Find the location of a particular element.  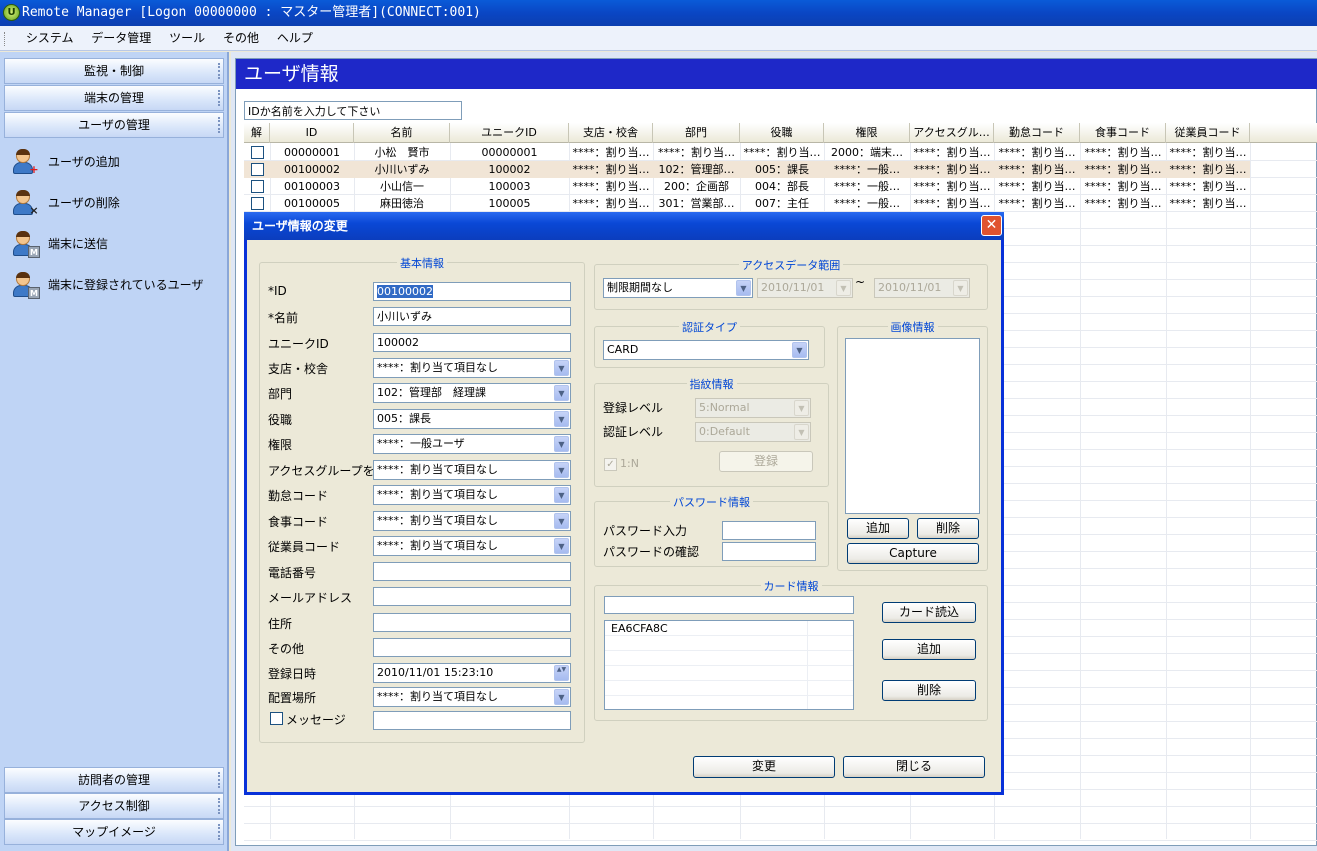

card-add-button: 追加 is located at coordinates (929, 649).